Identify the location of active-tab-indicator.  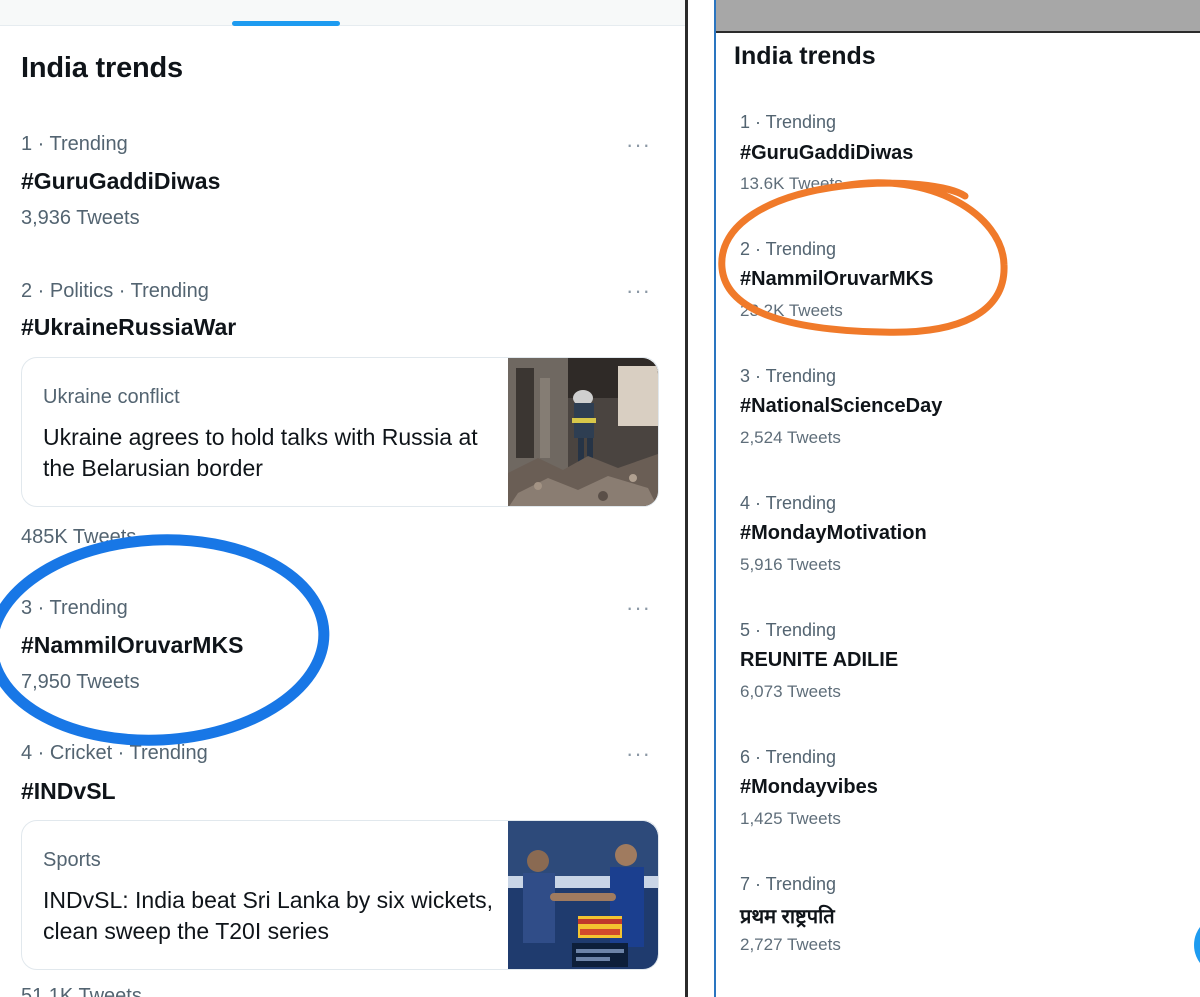
(286, 23).